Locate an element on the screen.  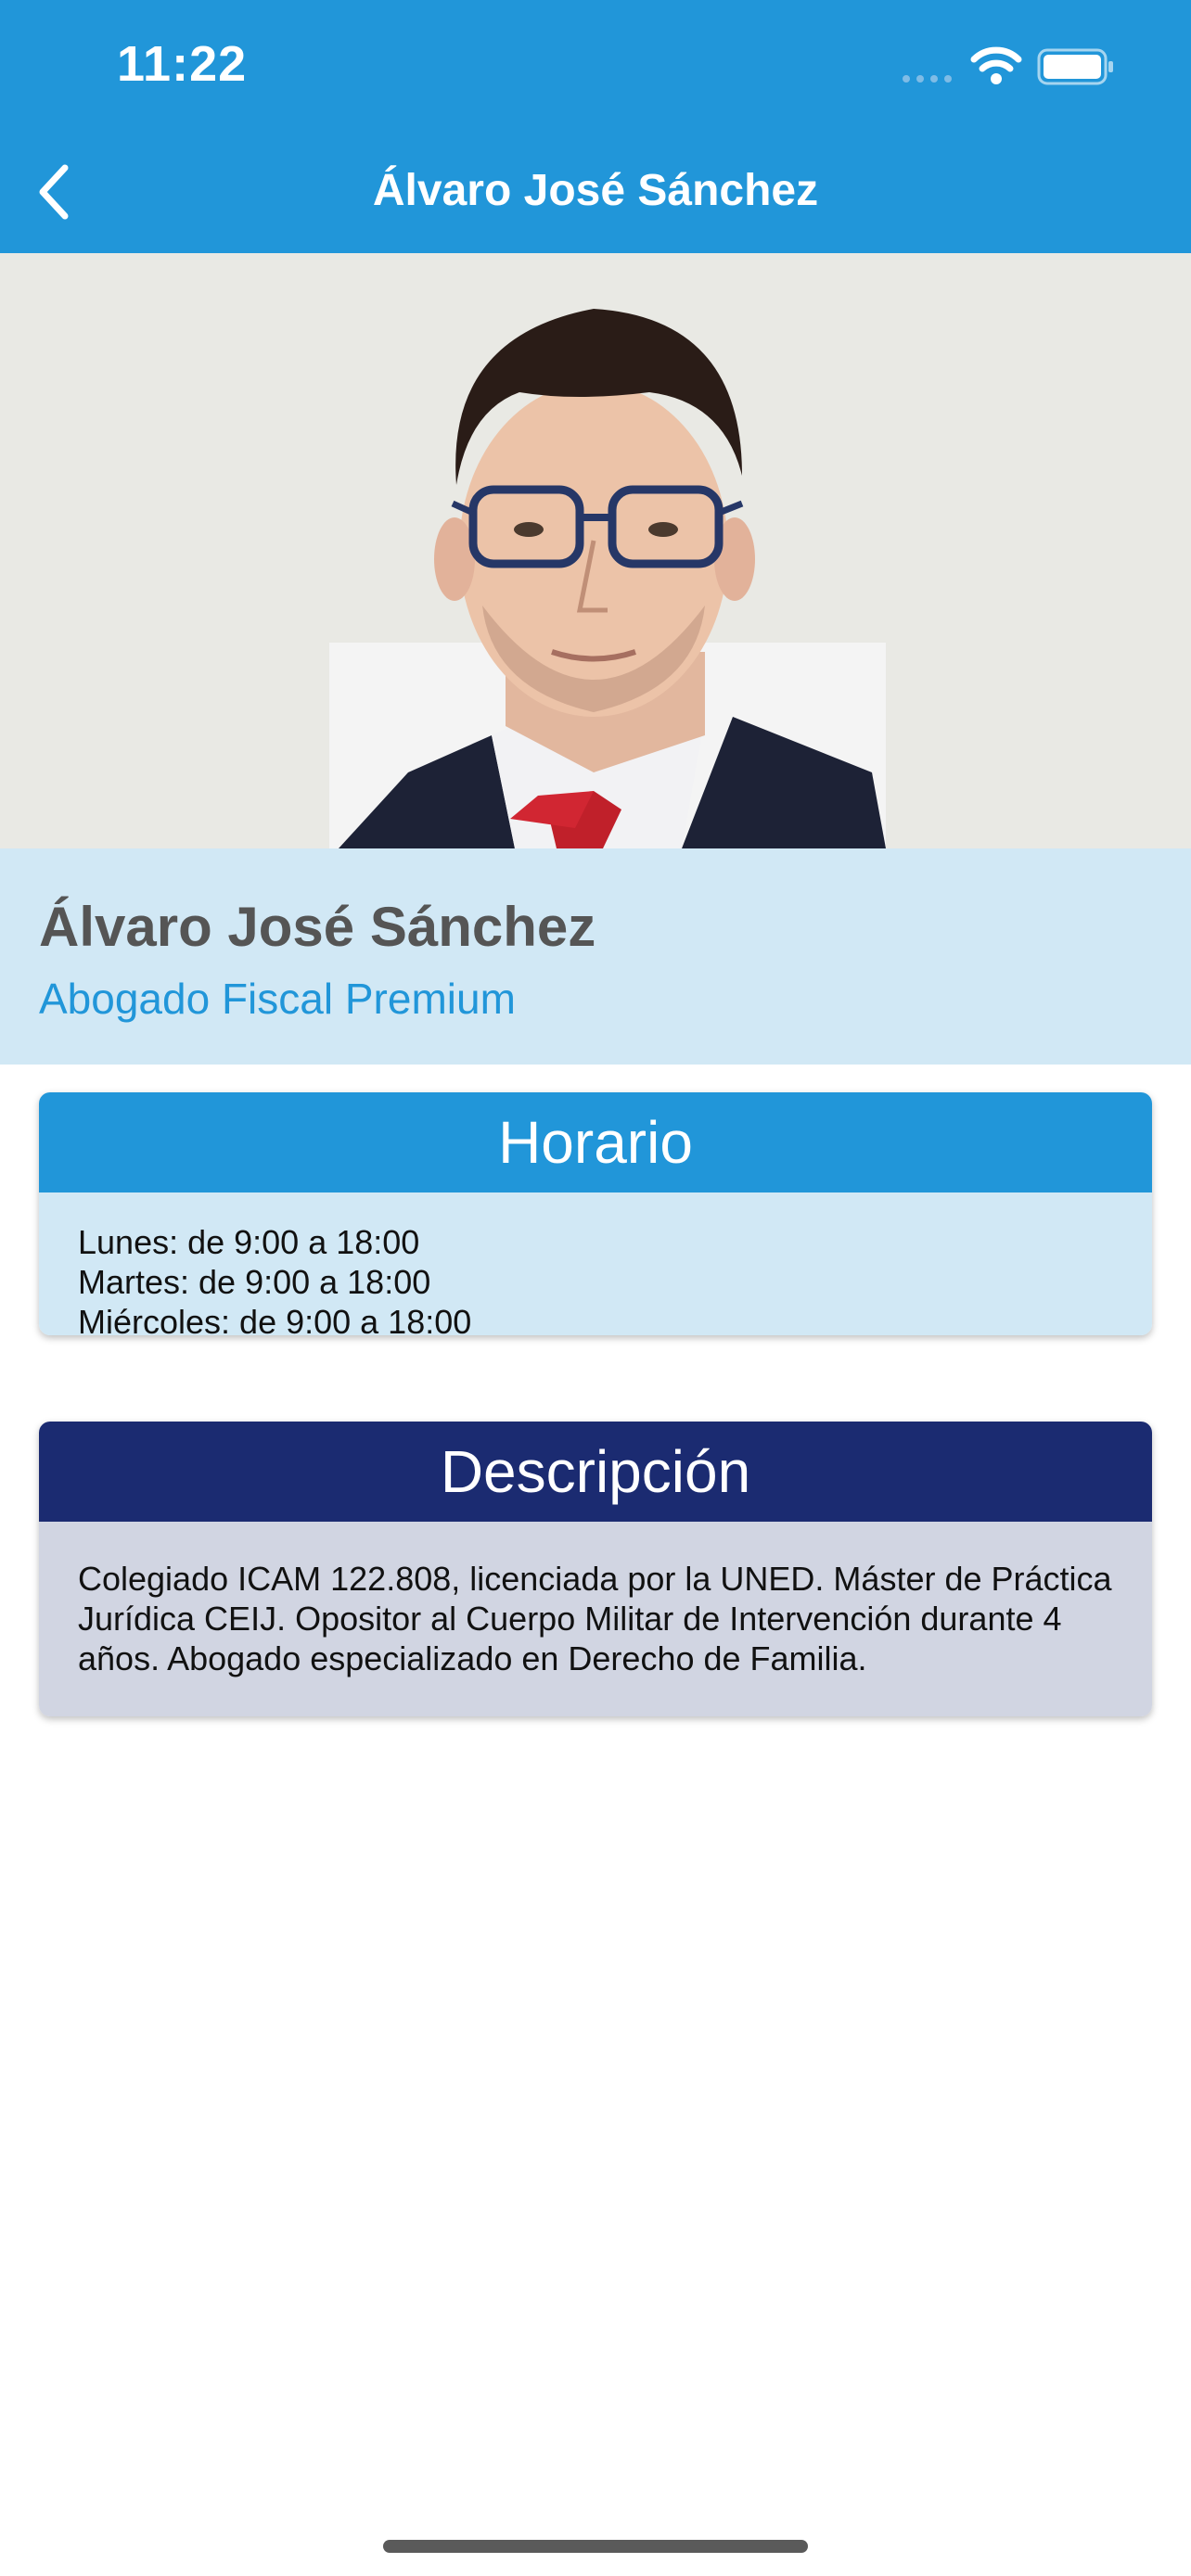
wifi-icon is located at coordinates (996, 65).